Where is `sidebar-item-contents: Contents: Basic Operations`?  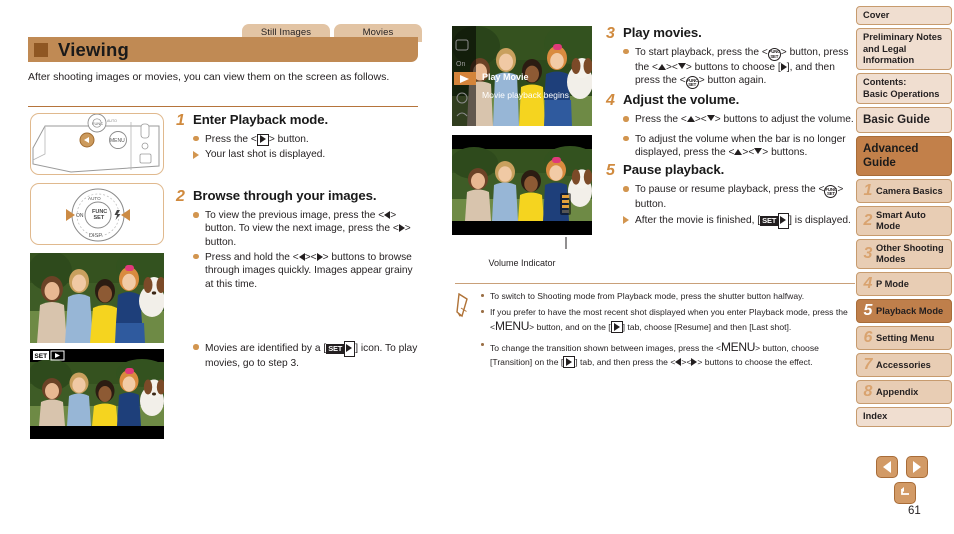
sidebar-item-contents: Contents: Basic Operations is located at coordinates (904, 88).